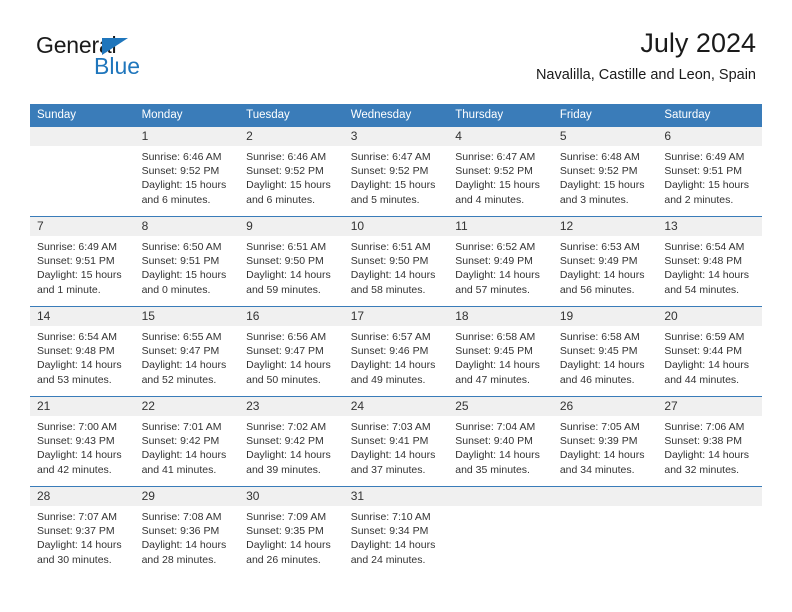  Describe the element at coordinates (599, 427) in the screenshot. I see `sunrise-text: Sunrise: 7:05 AM` at that location.